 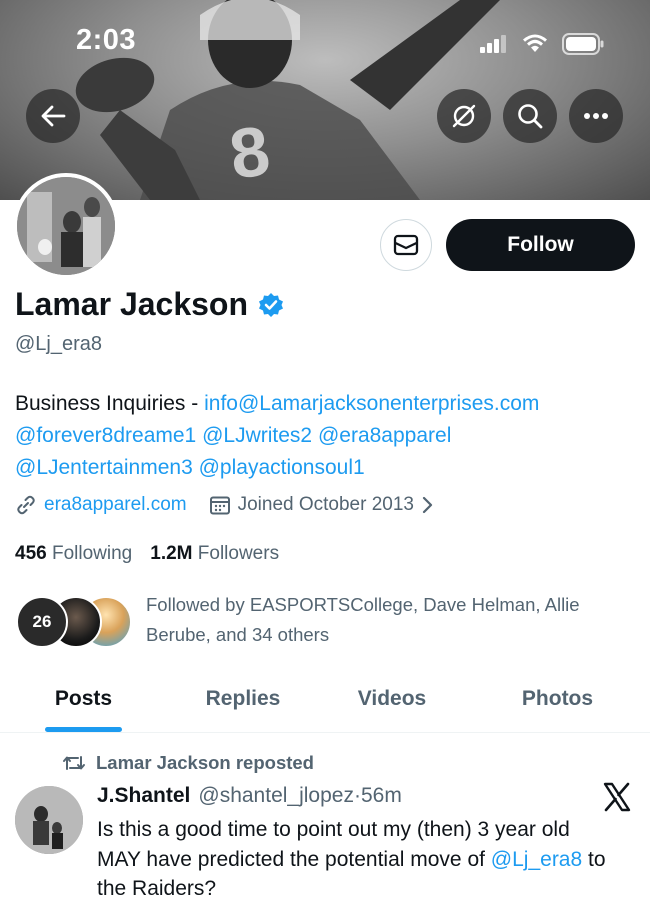 What do you see at coordinates (493, 44) in the screenshot?
I see `signal-icon` at bounding box center [493, 44].